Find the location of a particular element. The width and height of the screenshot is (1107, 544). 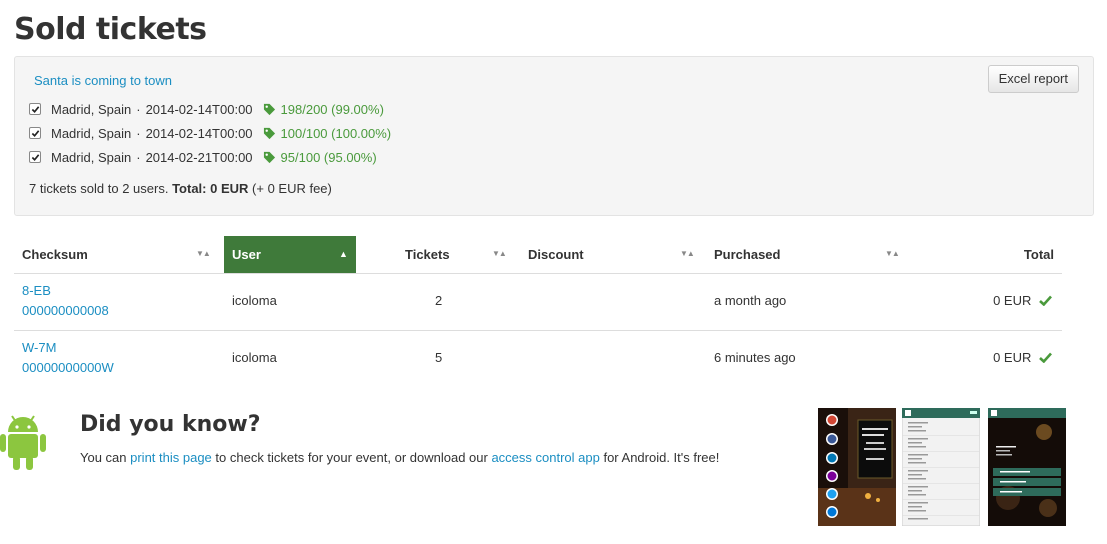

checksum-link: 8-EB is located at coordinates (36, 290).